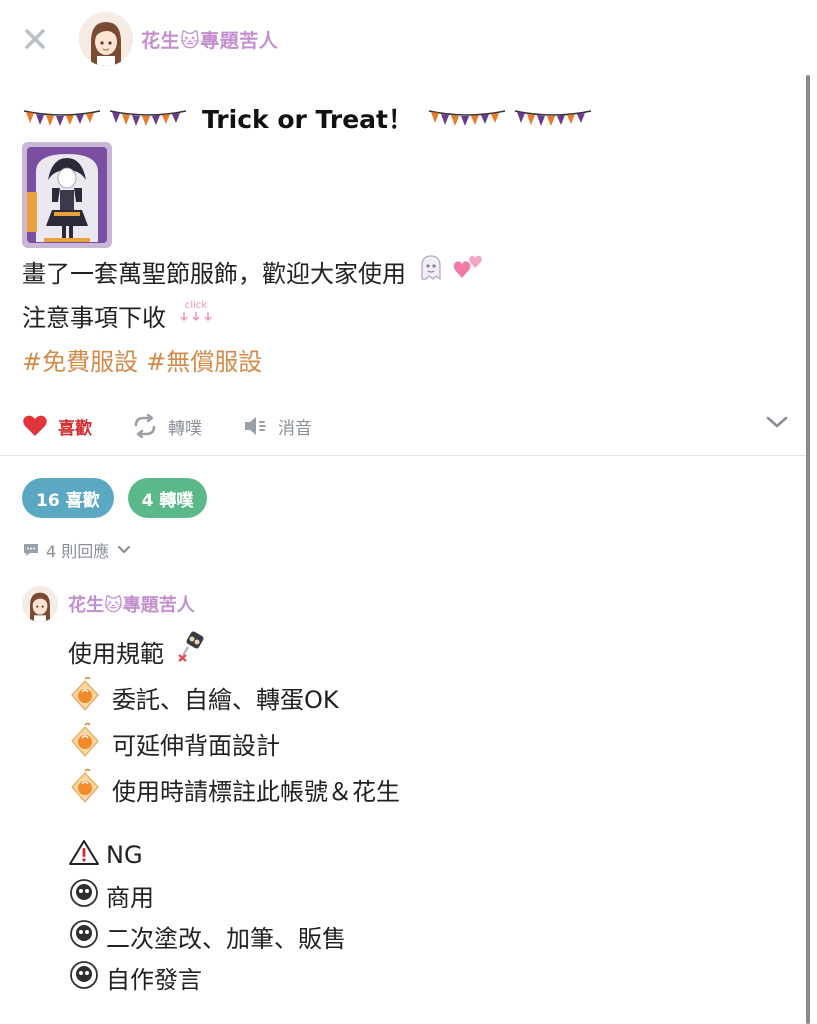  Describe the element at coordinates (57, 426) in the screenshot. I see `like-button: 喜歡` at that location.